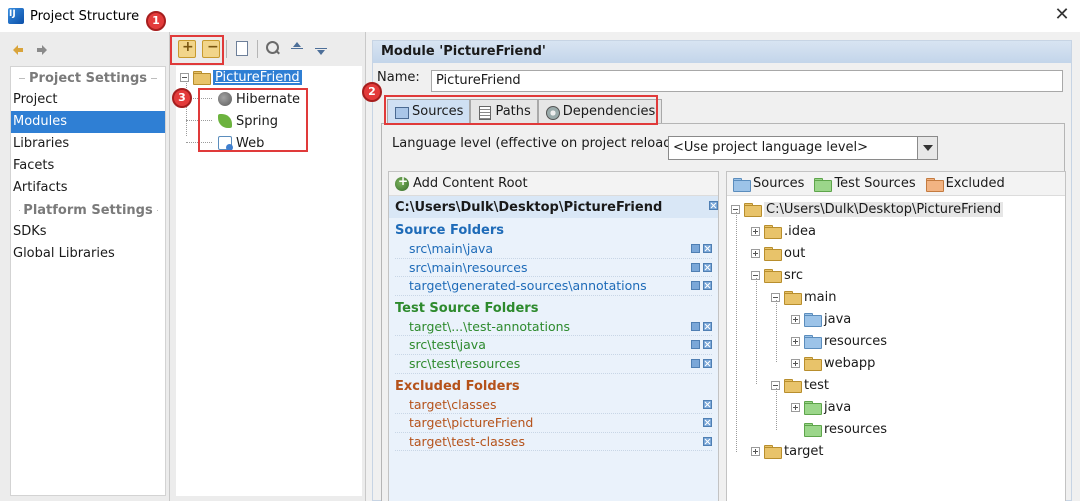 The image size is (1080, 501). Describe the element at coordinates (553, 364) in the screenshot. I see `test-folder-row: src\test\resources` at that location.